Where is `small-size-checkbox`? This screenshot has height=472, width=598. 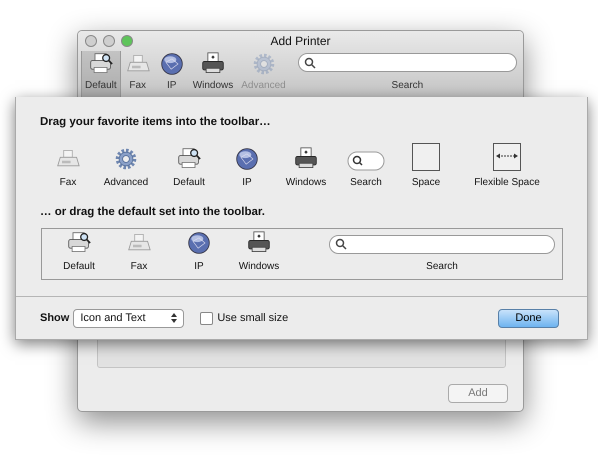 small-size-checkbox is located at coordinates (207, 318).